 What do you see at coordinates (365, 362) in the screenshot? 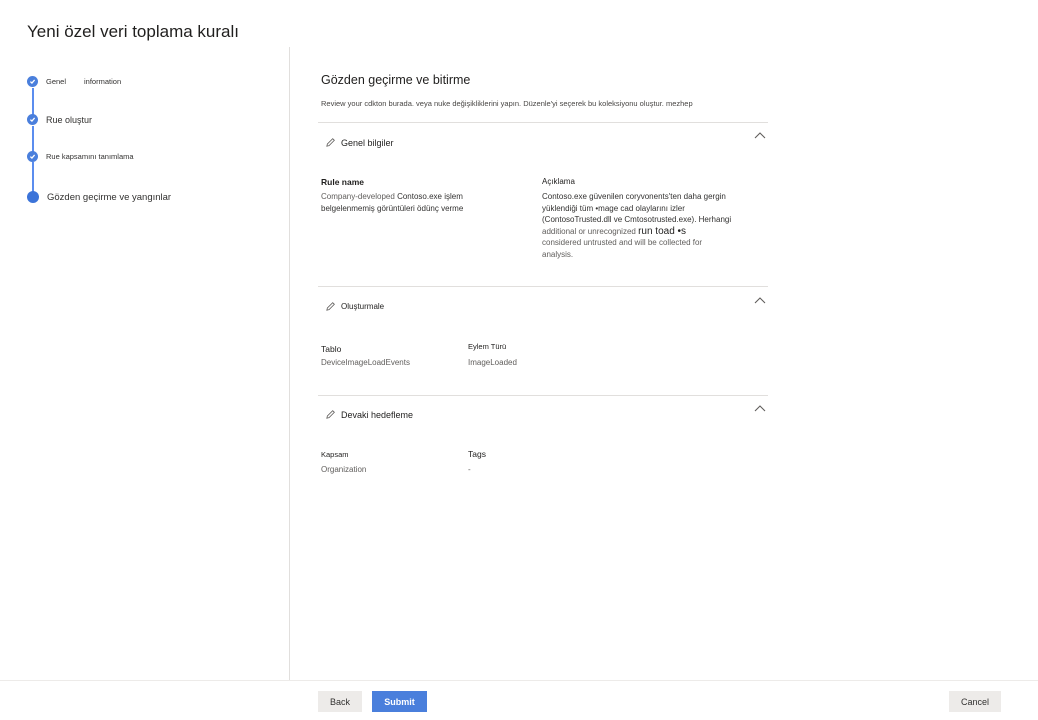
I see `table-value: DeviceImageLoadEvents` at bounding box center [365, 362].